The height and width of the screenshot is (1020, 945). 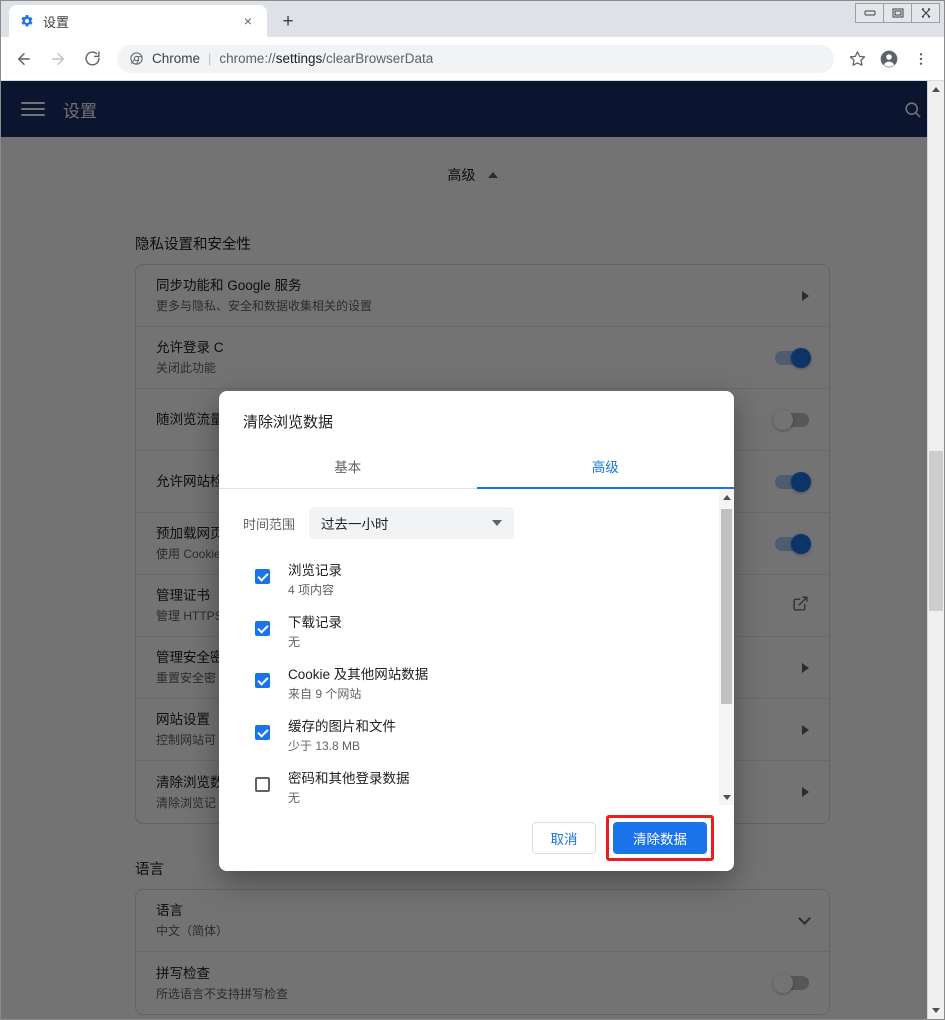 What do you see at coordinates (24, 59) in the screenshot?
I see `back-arrow-icon` at bounding box center [24, 59].